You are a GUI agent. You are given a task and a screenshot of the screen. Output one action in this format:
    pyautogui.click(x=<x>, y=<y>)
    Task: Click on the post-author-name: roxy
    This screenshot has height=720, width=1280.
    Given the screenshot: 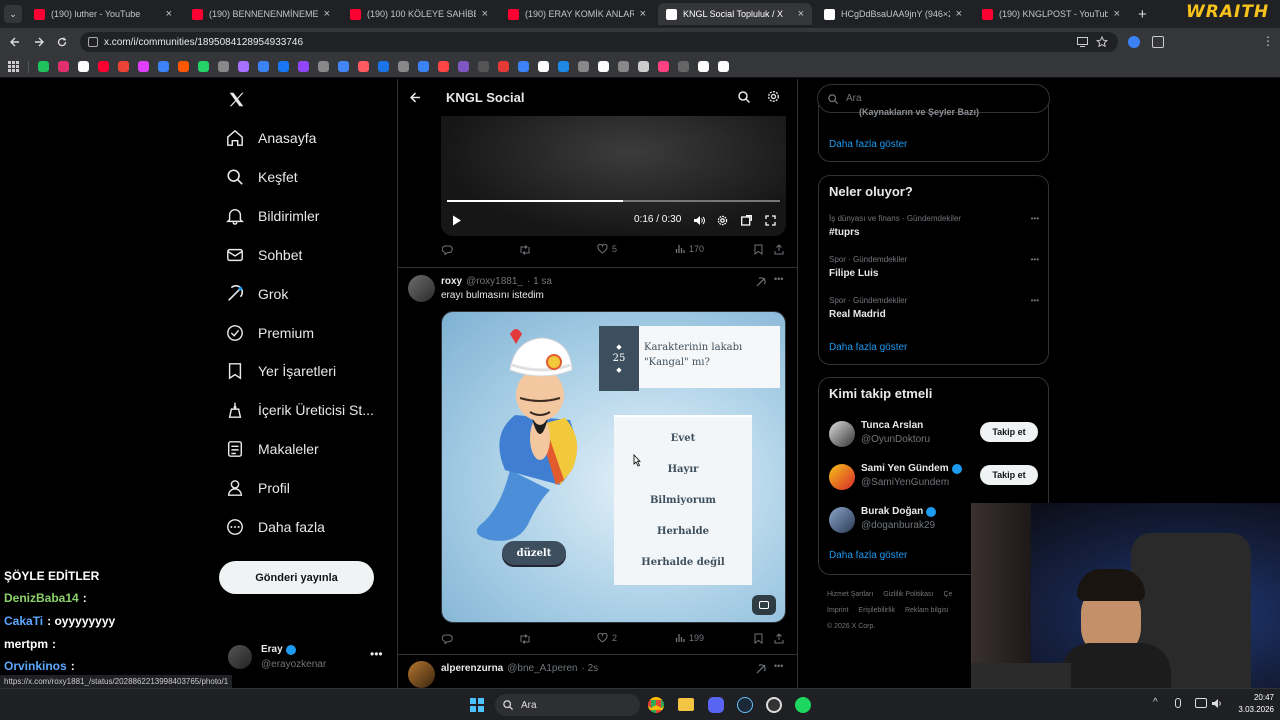 What is the action you would take?
    pyautogui.click(x=451, y=281)
    